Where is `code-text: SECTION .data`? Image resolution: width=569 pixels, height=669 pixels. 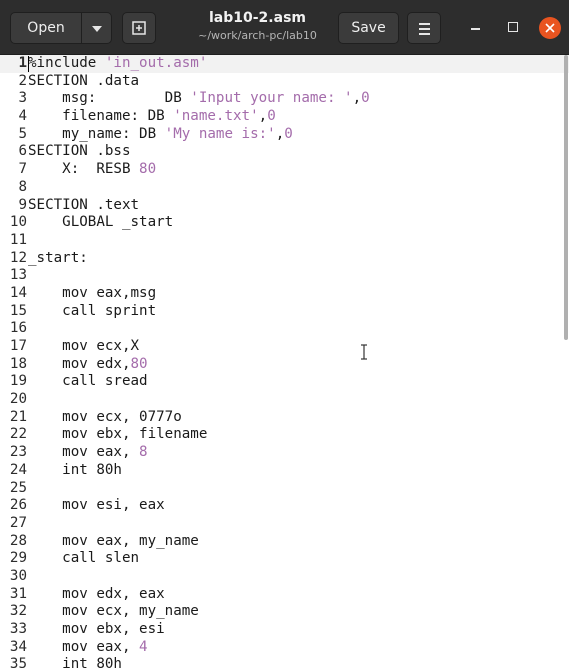
code-text: SECTION .data is located at coordinates (84, 80).